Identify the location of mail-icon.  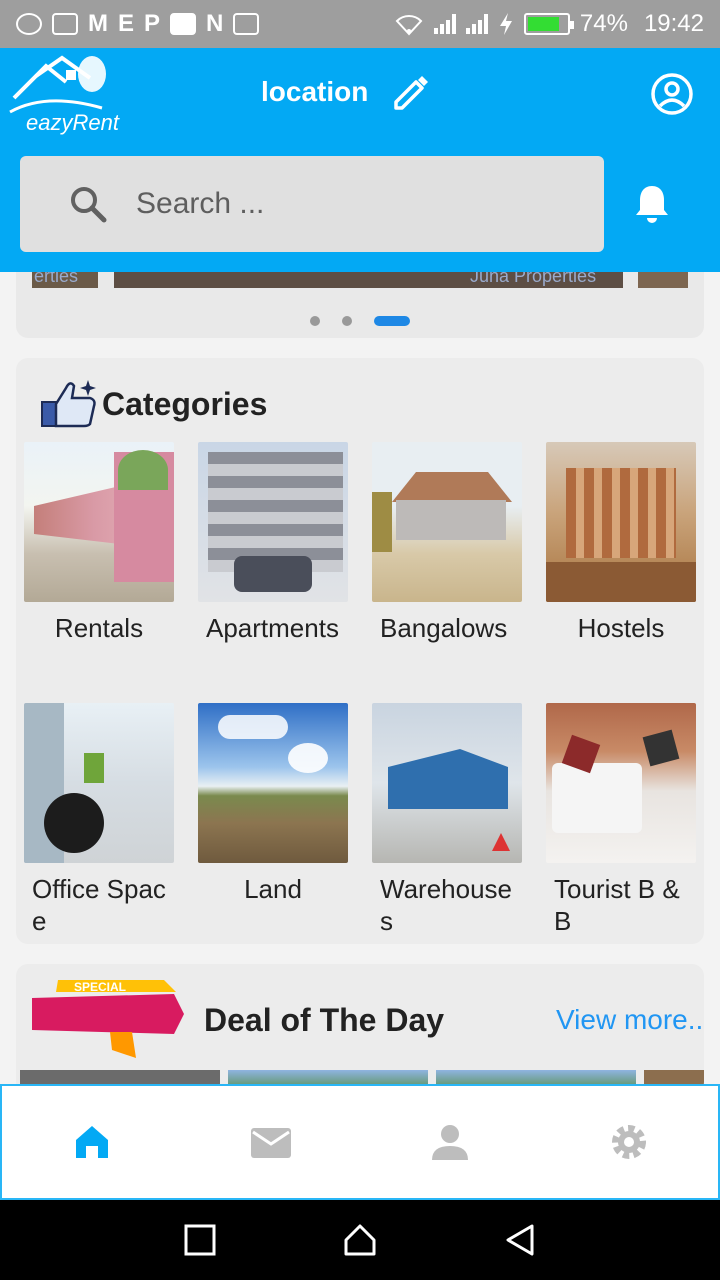
(270, 1143).